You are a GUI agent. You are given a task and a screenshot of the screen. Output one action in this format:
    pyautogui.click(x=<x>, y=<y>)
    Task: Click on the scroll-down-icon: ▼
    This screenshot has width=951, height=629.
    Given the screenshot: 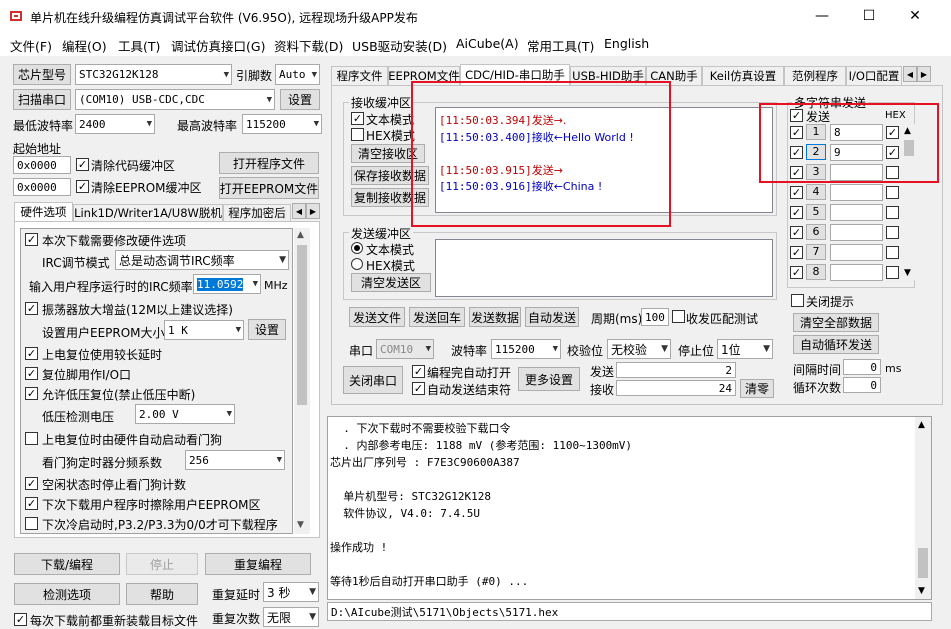 What is the action you would take?
    pyautogui.click(x=300, y=525)
    